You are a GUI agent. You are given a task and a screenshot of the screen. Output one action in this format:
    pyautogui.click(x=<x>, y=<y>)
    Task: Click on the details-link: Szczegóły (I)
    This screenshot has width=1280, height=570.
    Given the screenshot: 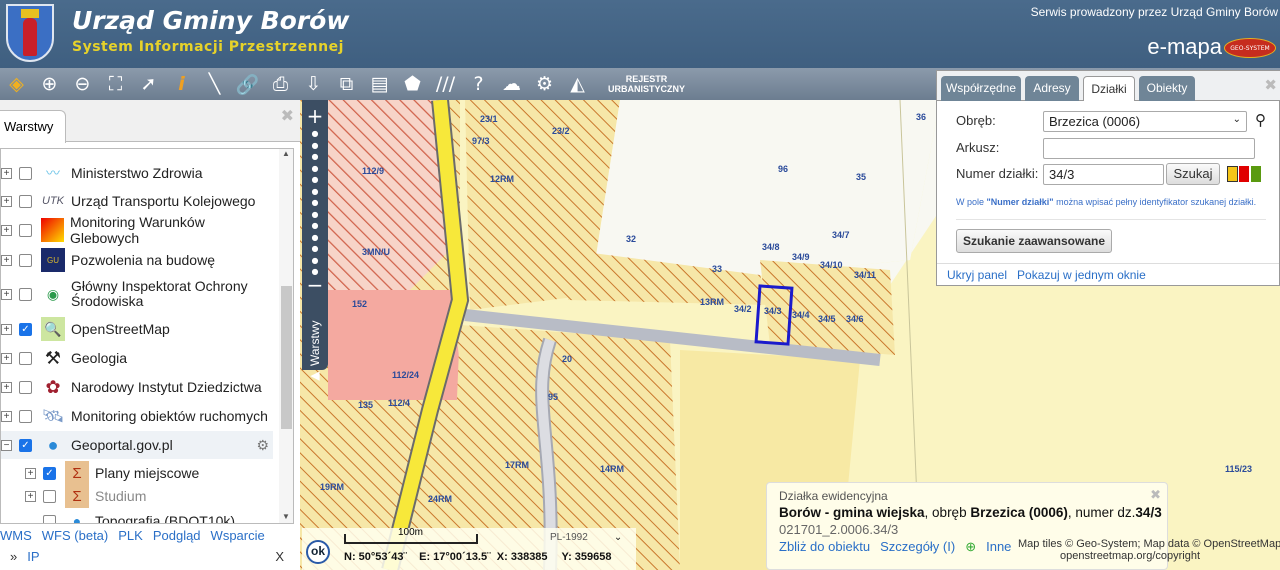 What is the action you would take?
    pyautogui.click(x=917, y=546)
    